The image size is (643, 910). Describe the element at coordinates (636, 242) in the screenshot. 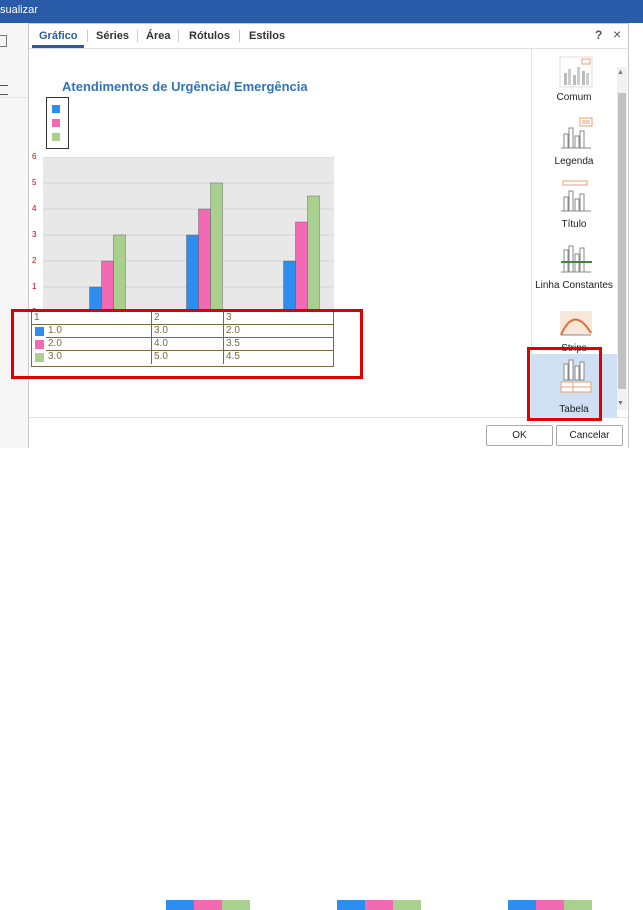

I see `background-area-right` at that location.